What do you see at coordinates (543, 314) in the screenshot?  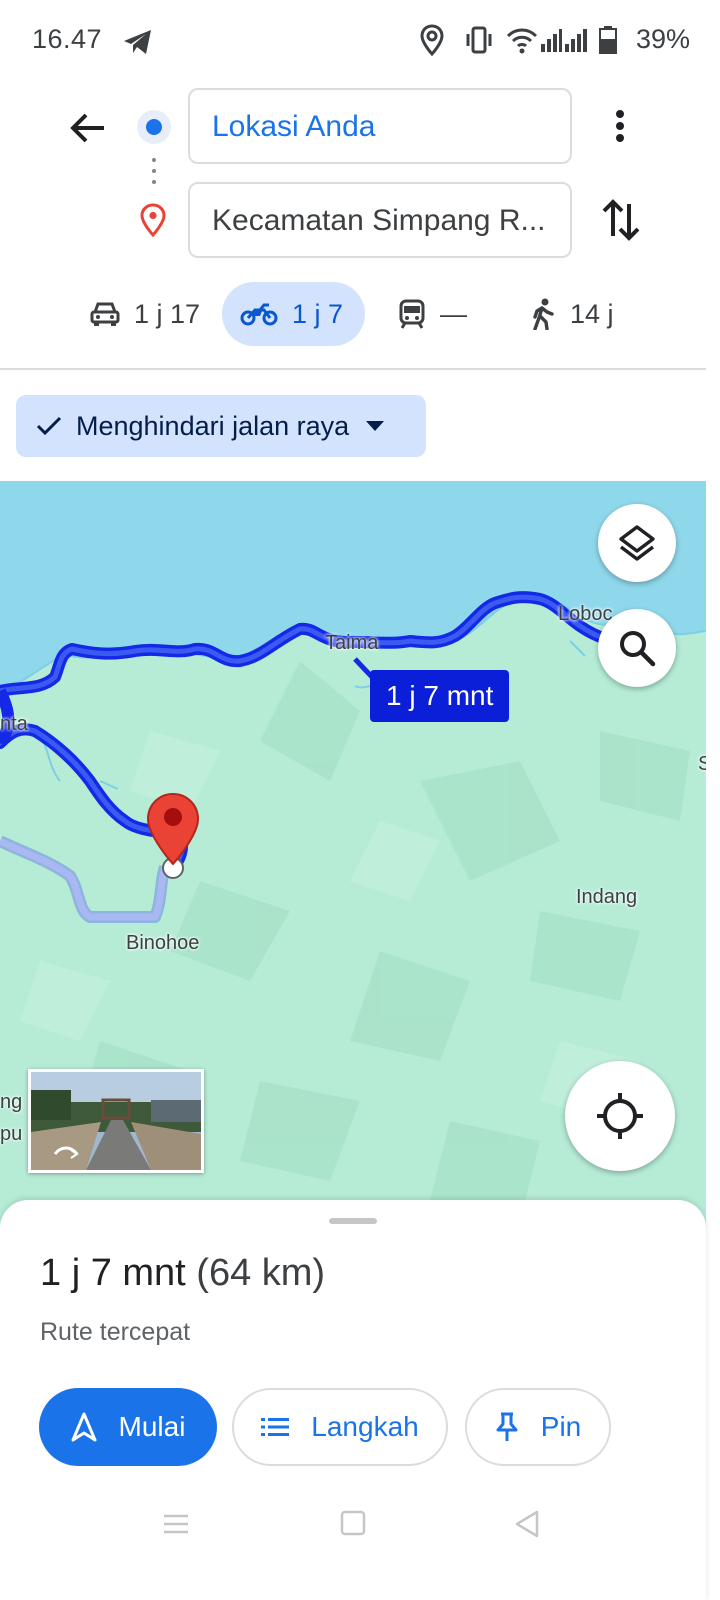 I see `walk-icon` at bounding box center [543, 314].